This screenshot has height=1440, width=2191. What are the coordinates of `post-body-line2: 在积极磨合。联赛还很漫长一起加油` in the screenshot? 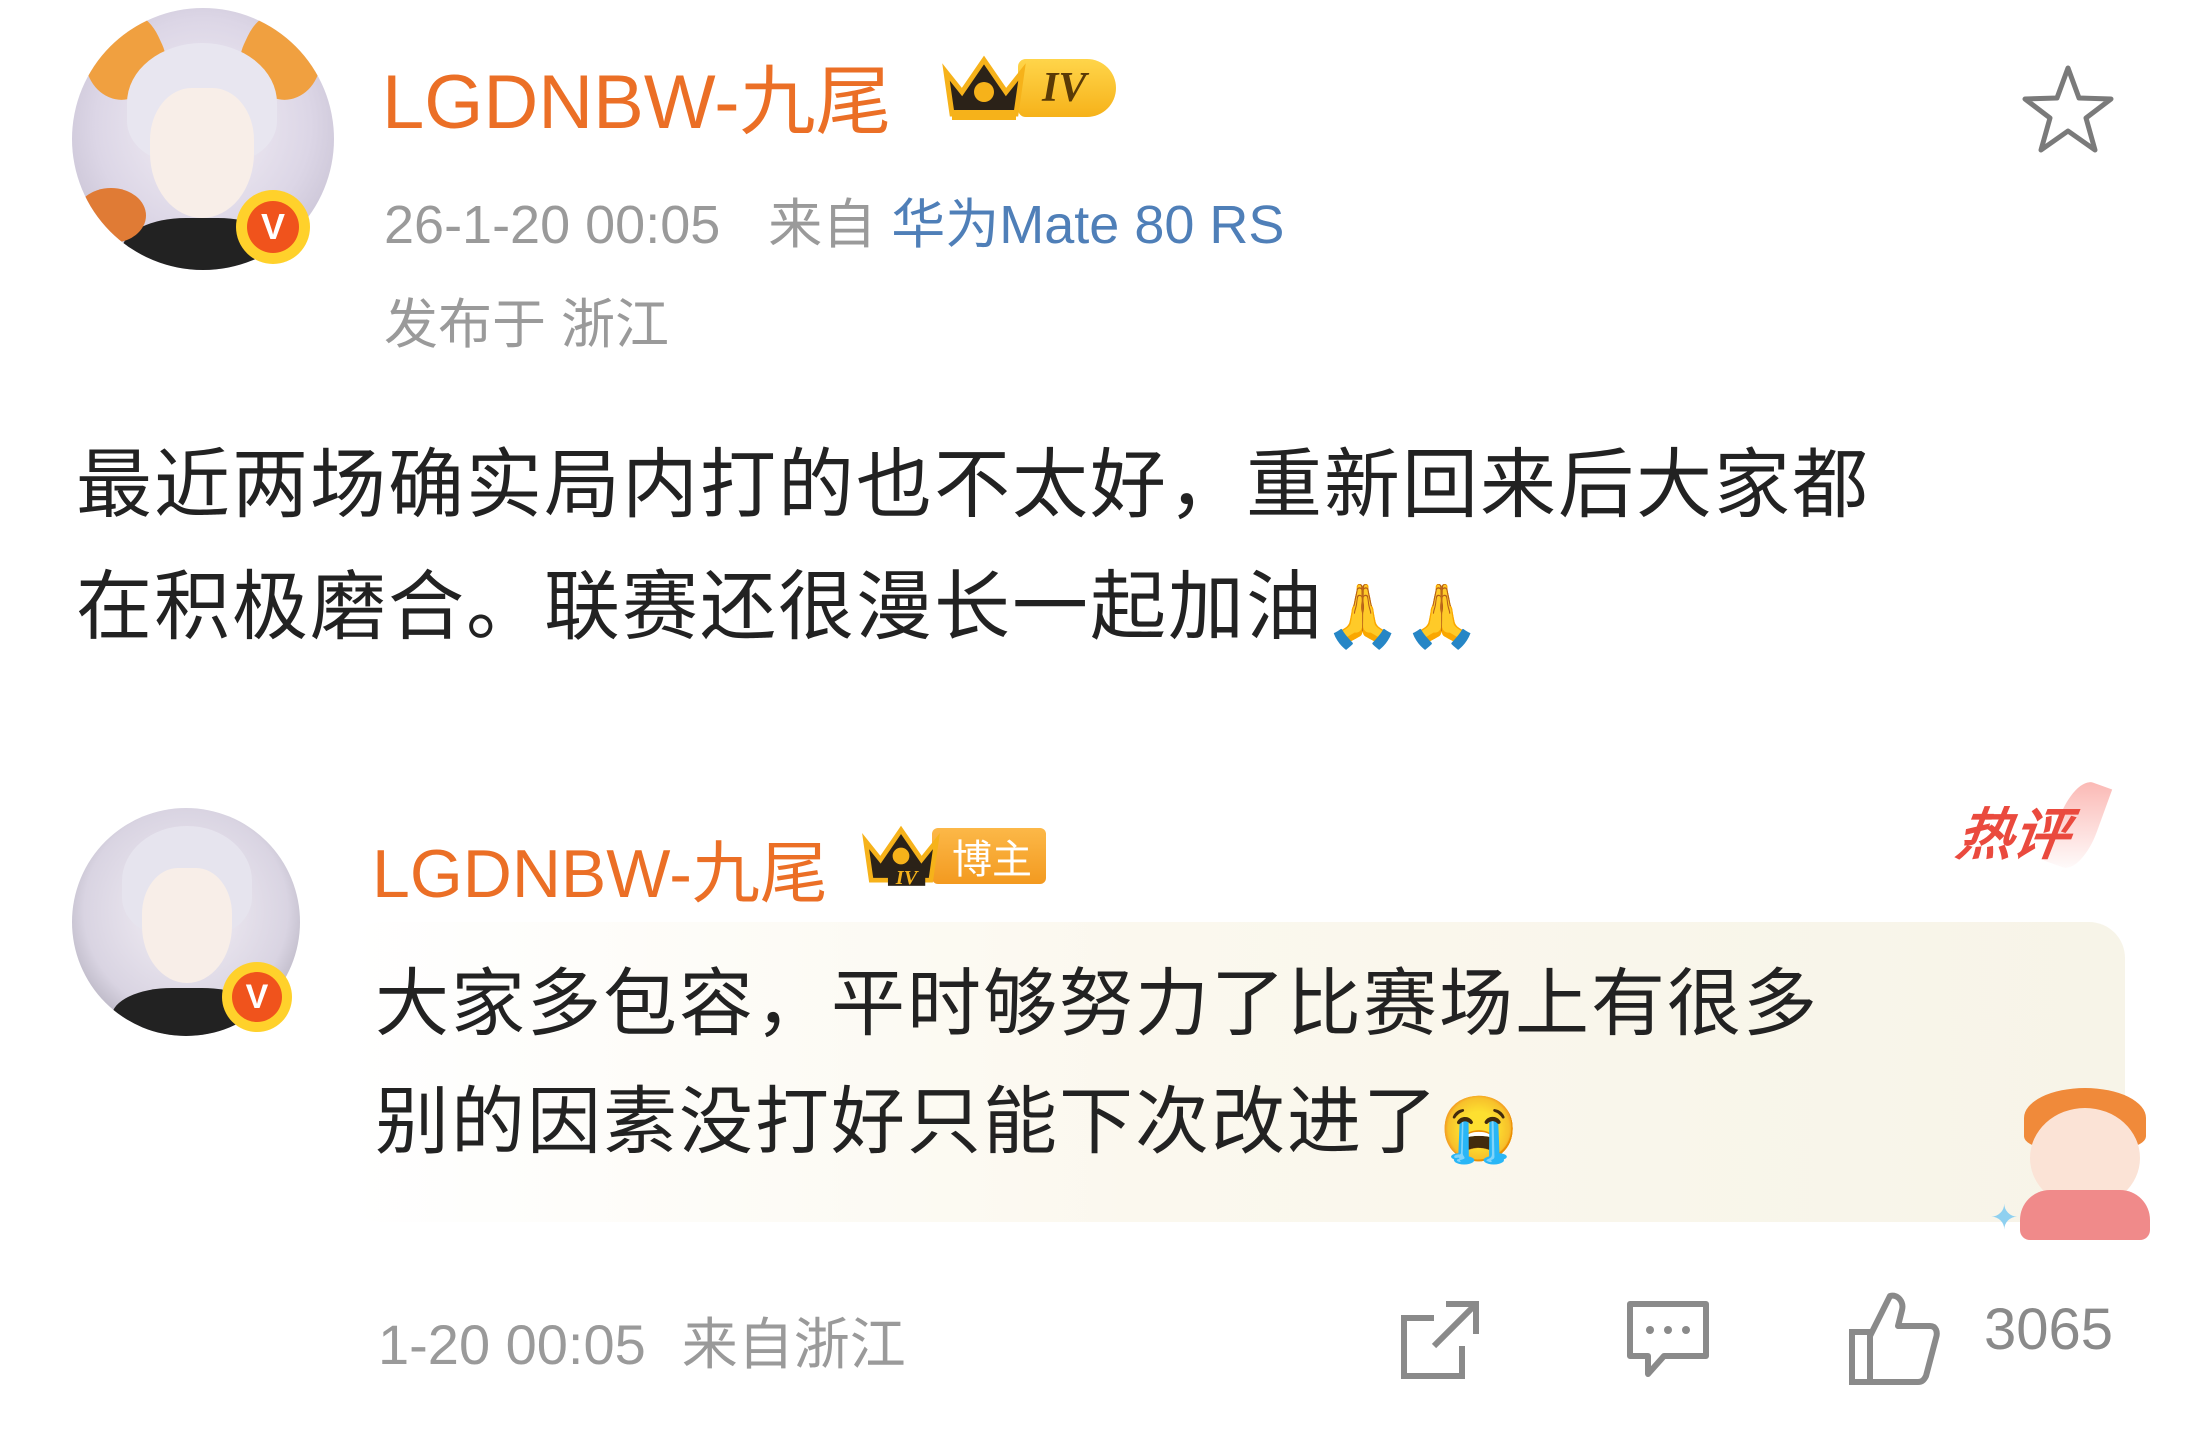 It's located at (700, 607).